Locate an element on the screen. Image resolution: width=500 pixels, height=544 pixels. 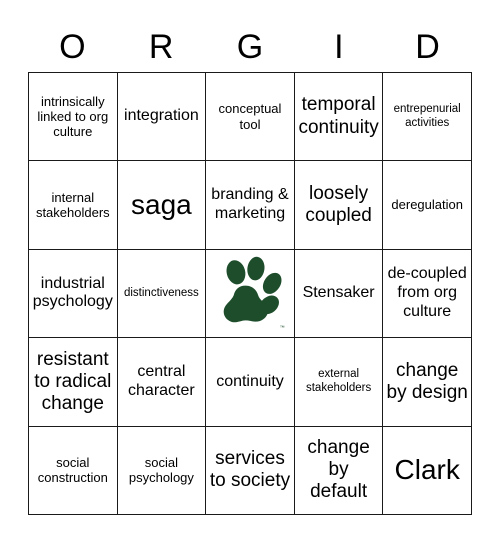
bingo-cell-r5c5: Clark is located at coordinates (427, 470).